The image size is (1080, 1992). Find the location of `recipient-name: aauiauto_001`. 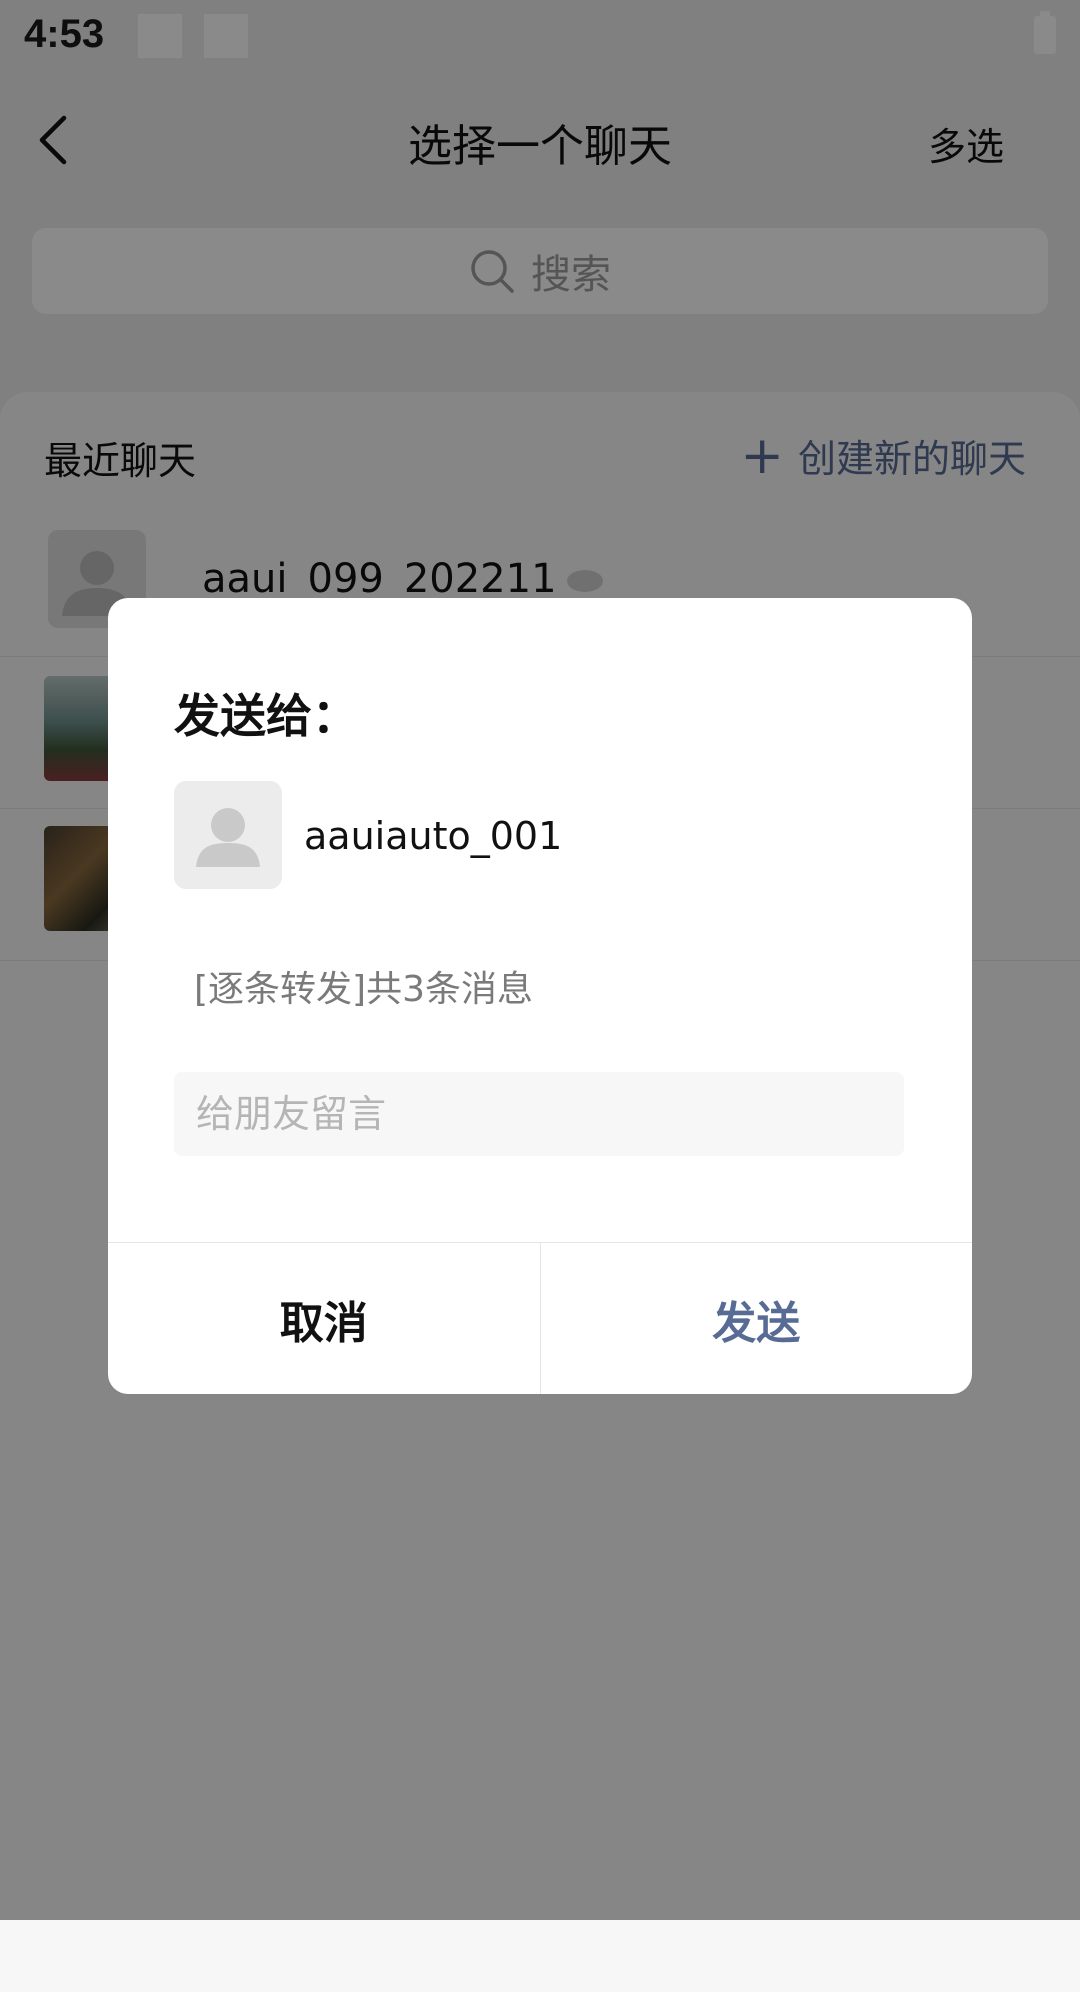

recipient-name: aauiauto_001 is located at coordinates (433, 836).